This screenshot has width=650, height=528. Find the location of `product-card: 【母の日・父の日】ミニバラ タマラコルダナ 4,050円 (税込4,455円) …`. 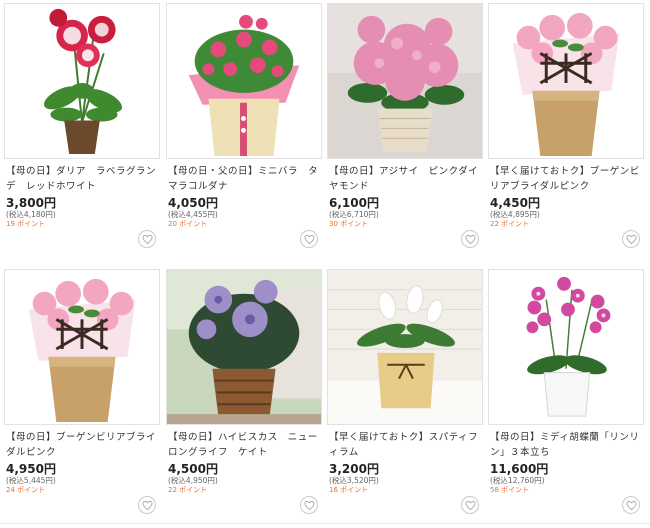

product-card: 【母の日・父の日】ミニバラ タマラコルダナ 4,050円 (税込4,455円) … is located at coordinates (242, 131).